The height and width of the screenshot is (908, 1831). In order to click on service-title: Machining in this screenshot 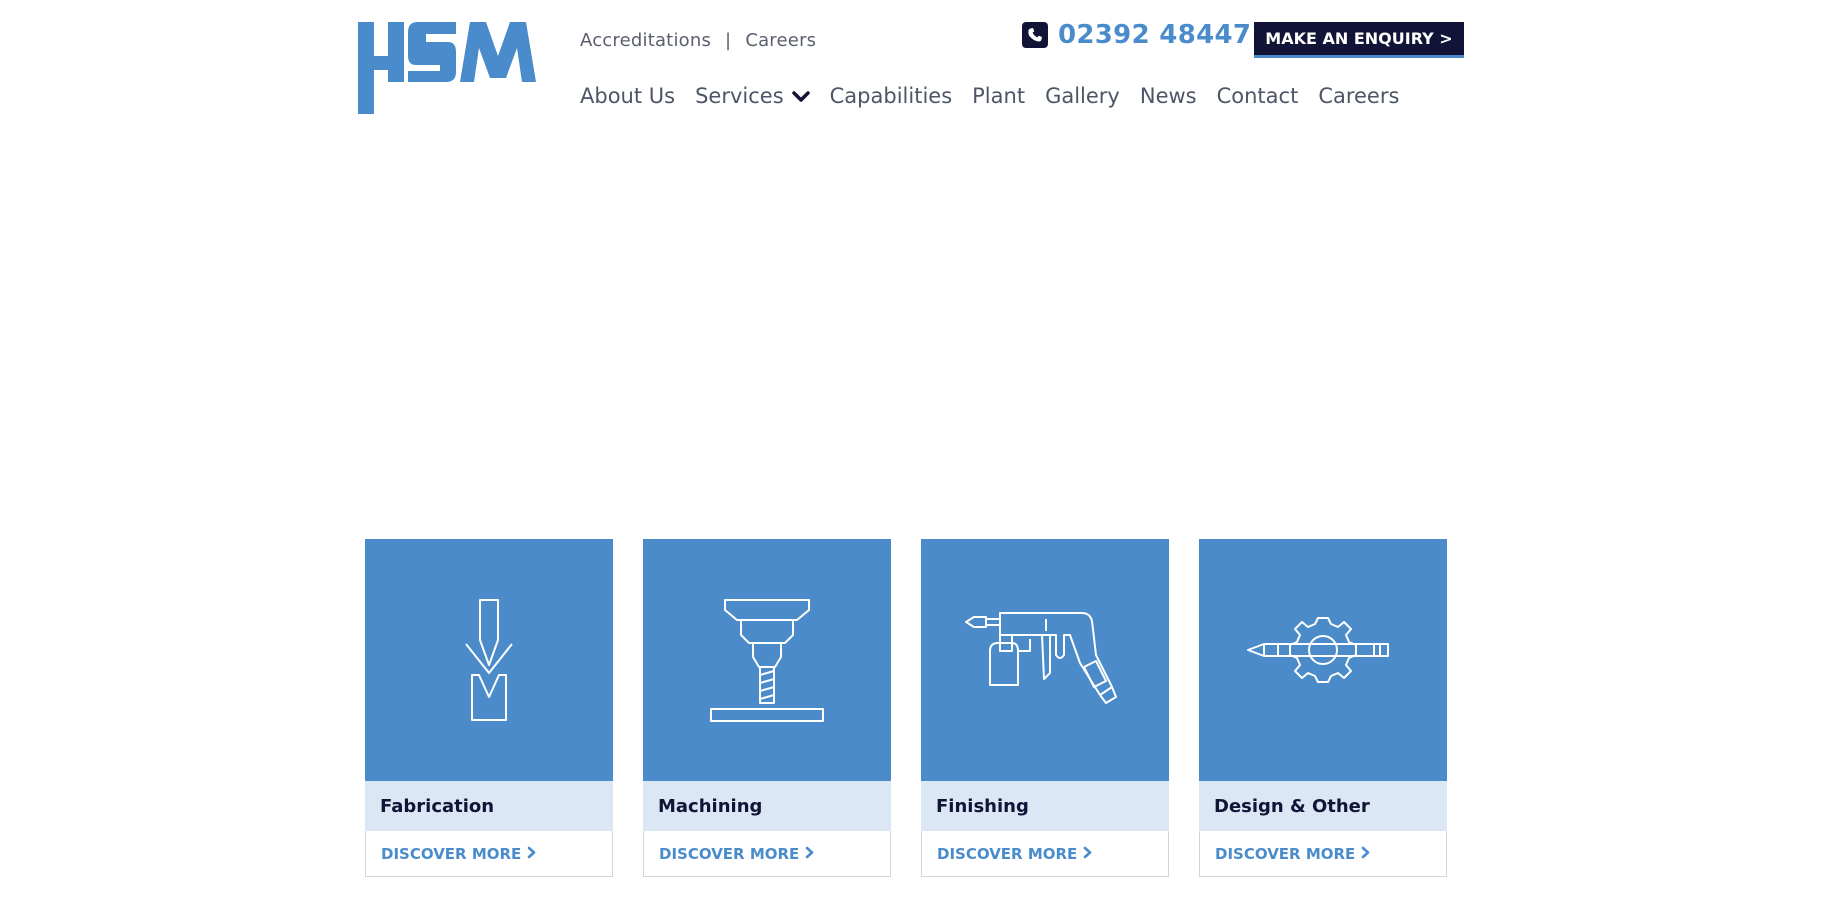, I will do `click(767, 806)`.